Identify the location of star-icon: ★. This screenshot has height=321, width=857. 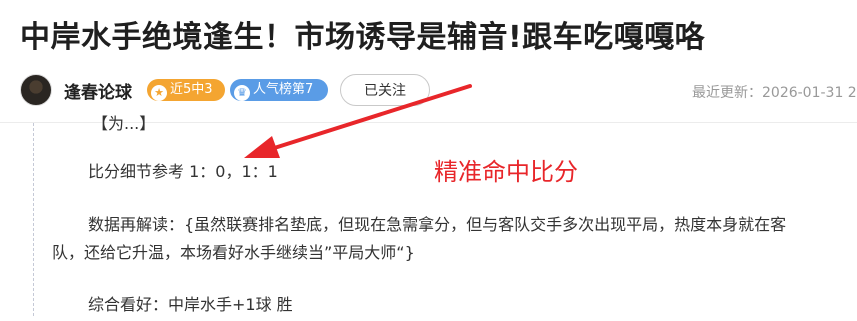
(159, 93).